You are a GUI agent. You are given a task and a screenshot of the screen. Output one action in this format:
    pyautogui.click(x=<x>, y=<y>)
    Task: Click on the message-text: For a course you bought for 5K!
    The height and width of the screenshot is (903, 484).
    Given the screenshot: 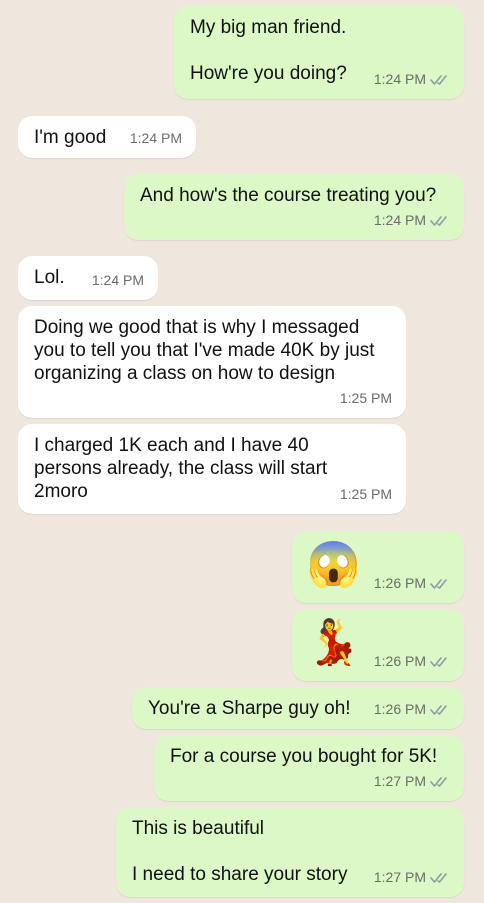 What is the action you would take?
    pyautogui.click(x=304, y=756)
    